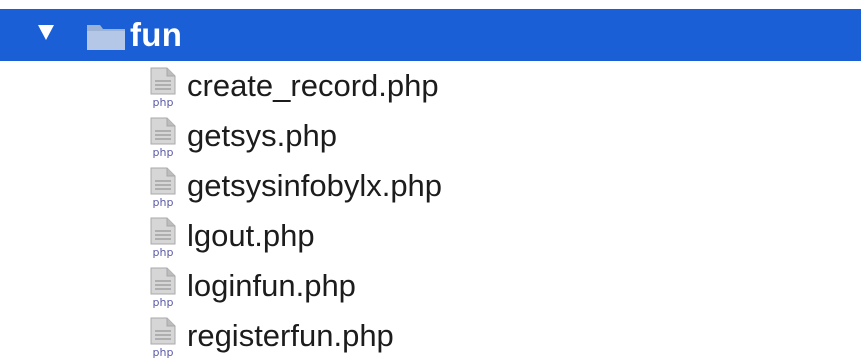  I want to click on file-row-registerfun: php registerfun.php, so click(430, 335).